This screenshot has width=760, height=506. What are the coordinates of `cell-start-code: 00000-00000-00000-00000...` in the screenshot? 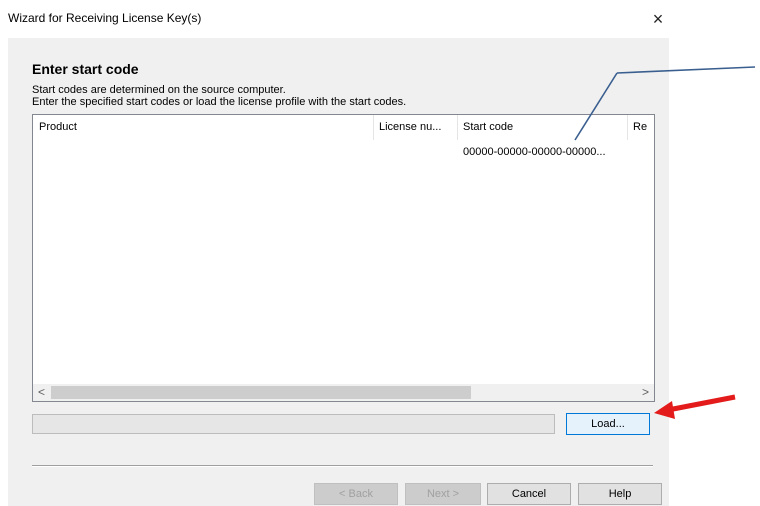 It's located at (534, 152).